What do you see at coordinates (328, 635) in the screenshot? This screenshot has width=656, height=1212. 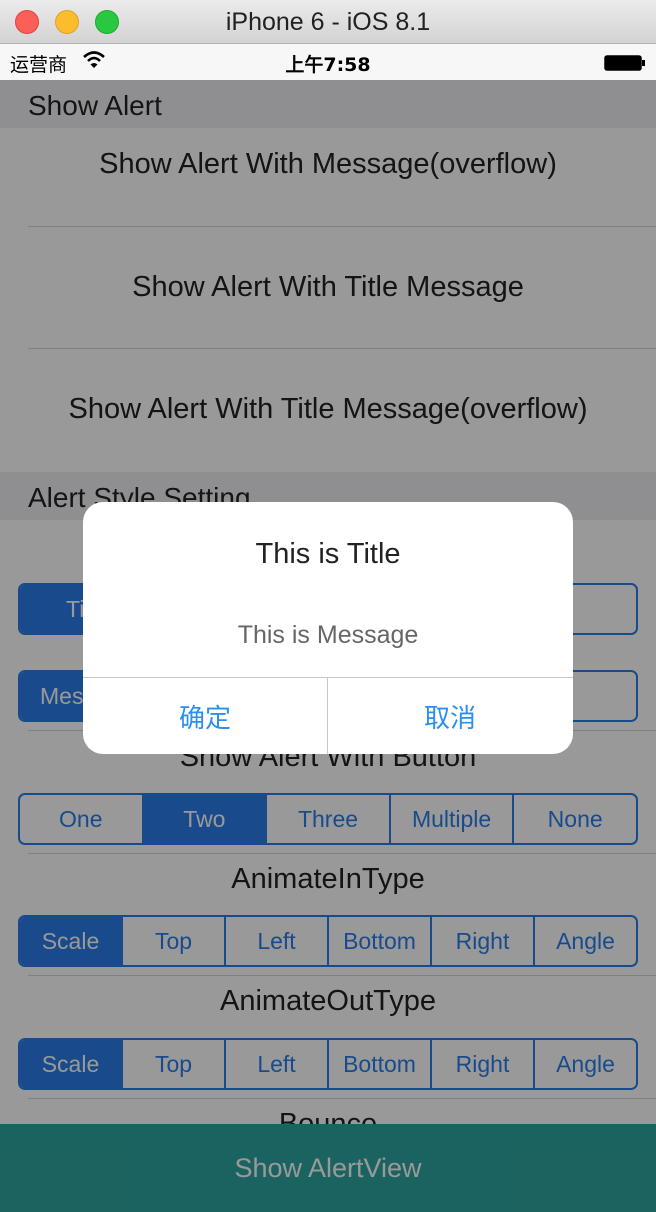 I see `alert-message: This is Message` at bounding box center [328, 635].